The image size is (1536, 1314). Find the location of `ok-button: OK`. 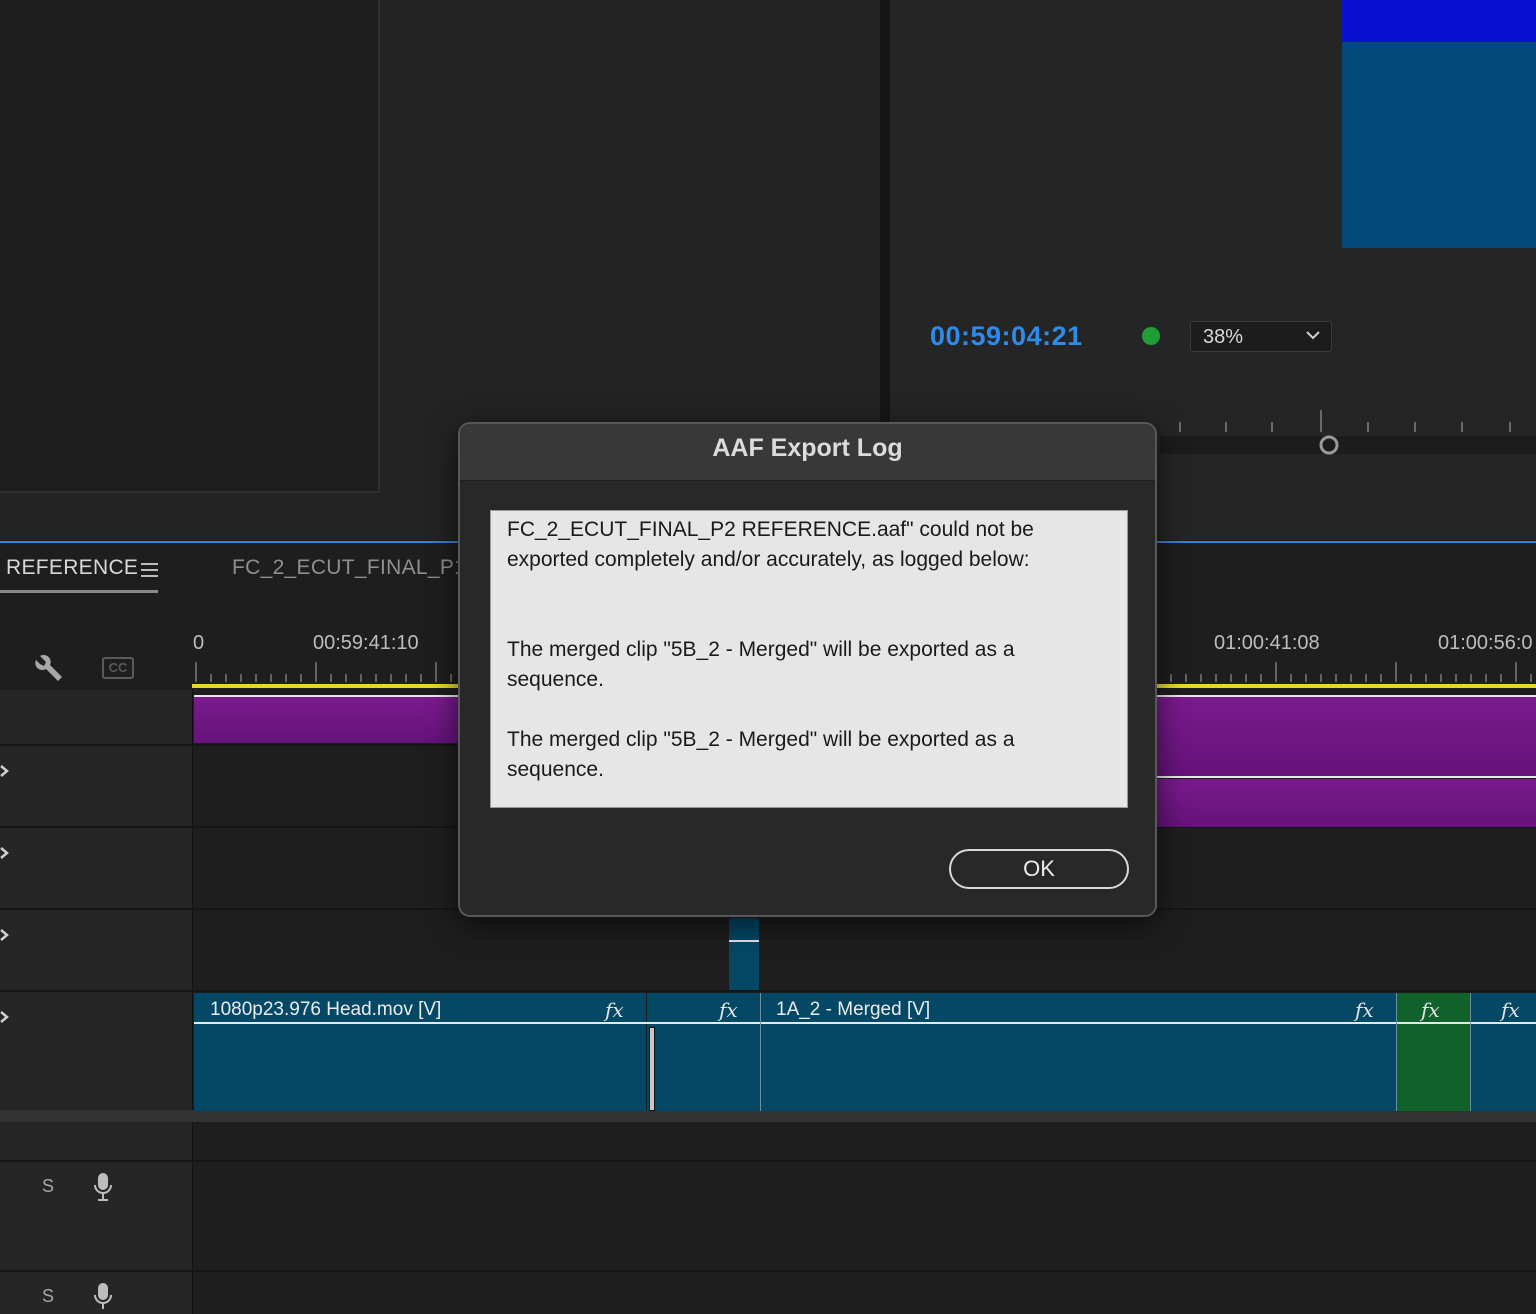

ok-button: OK is located at coordinates (1039, 869).